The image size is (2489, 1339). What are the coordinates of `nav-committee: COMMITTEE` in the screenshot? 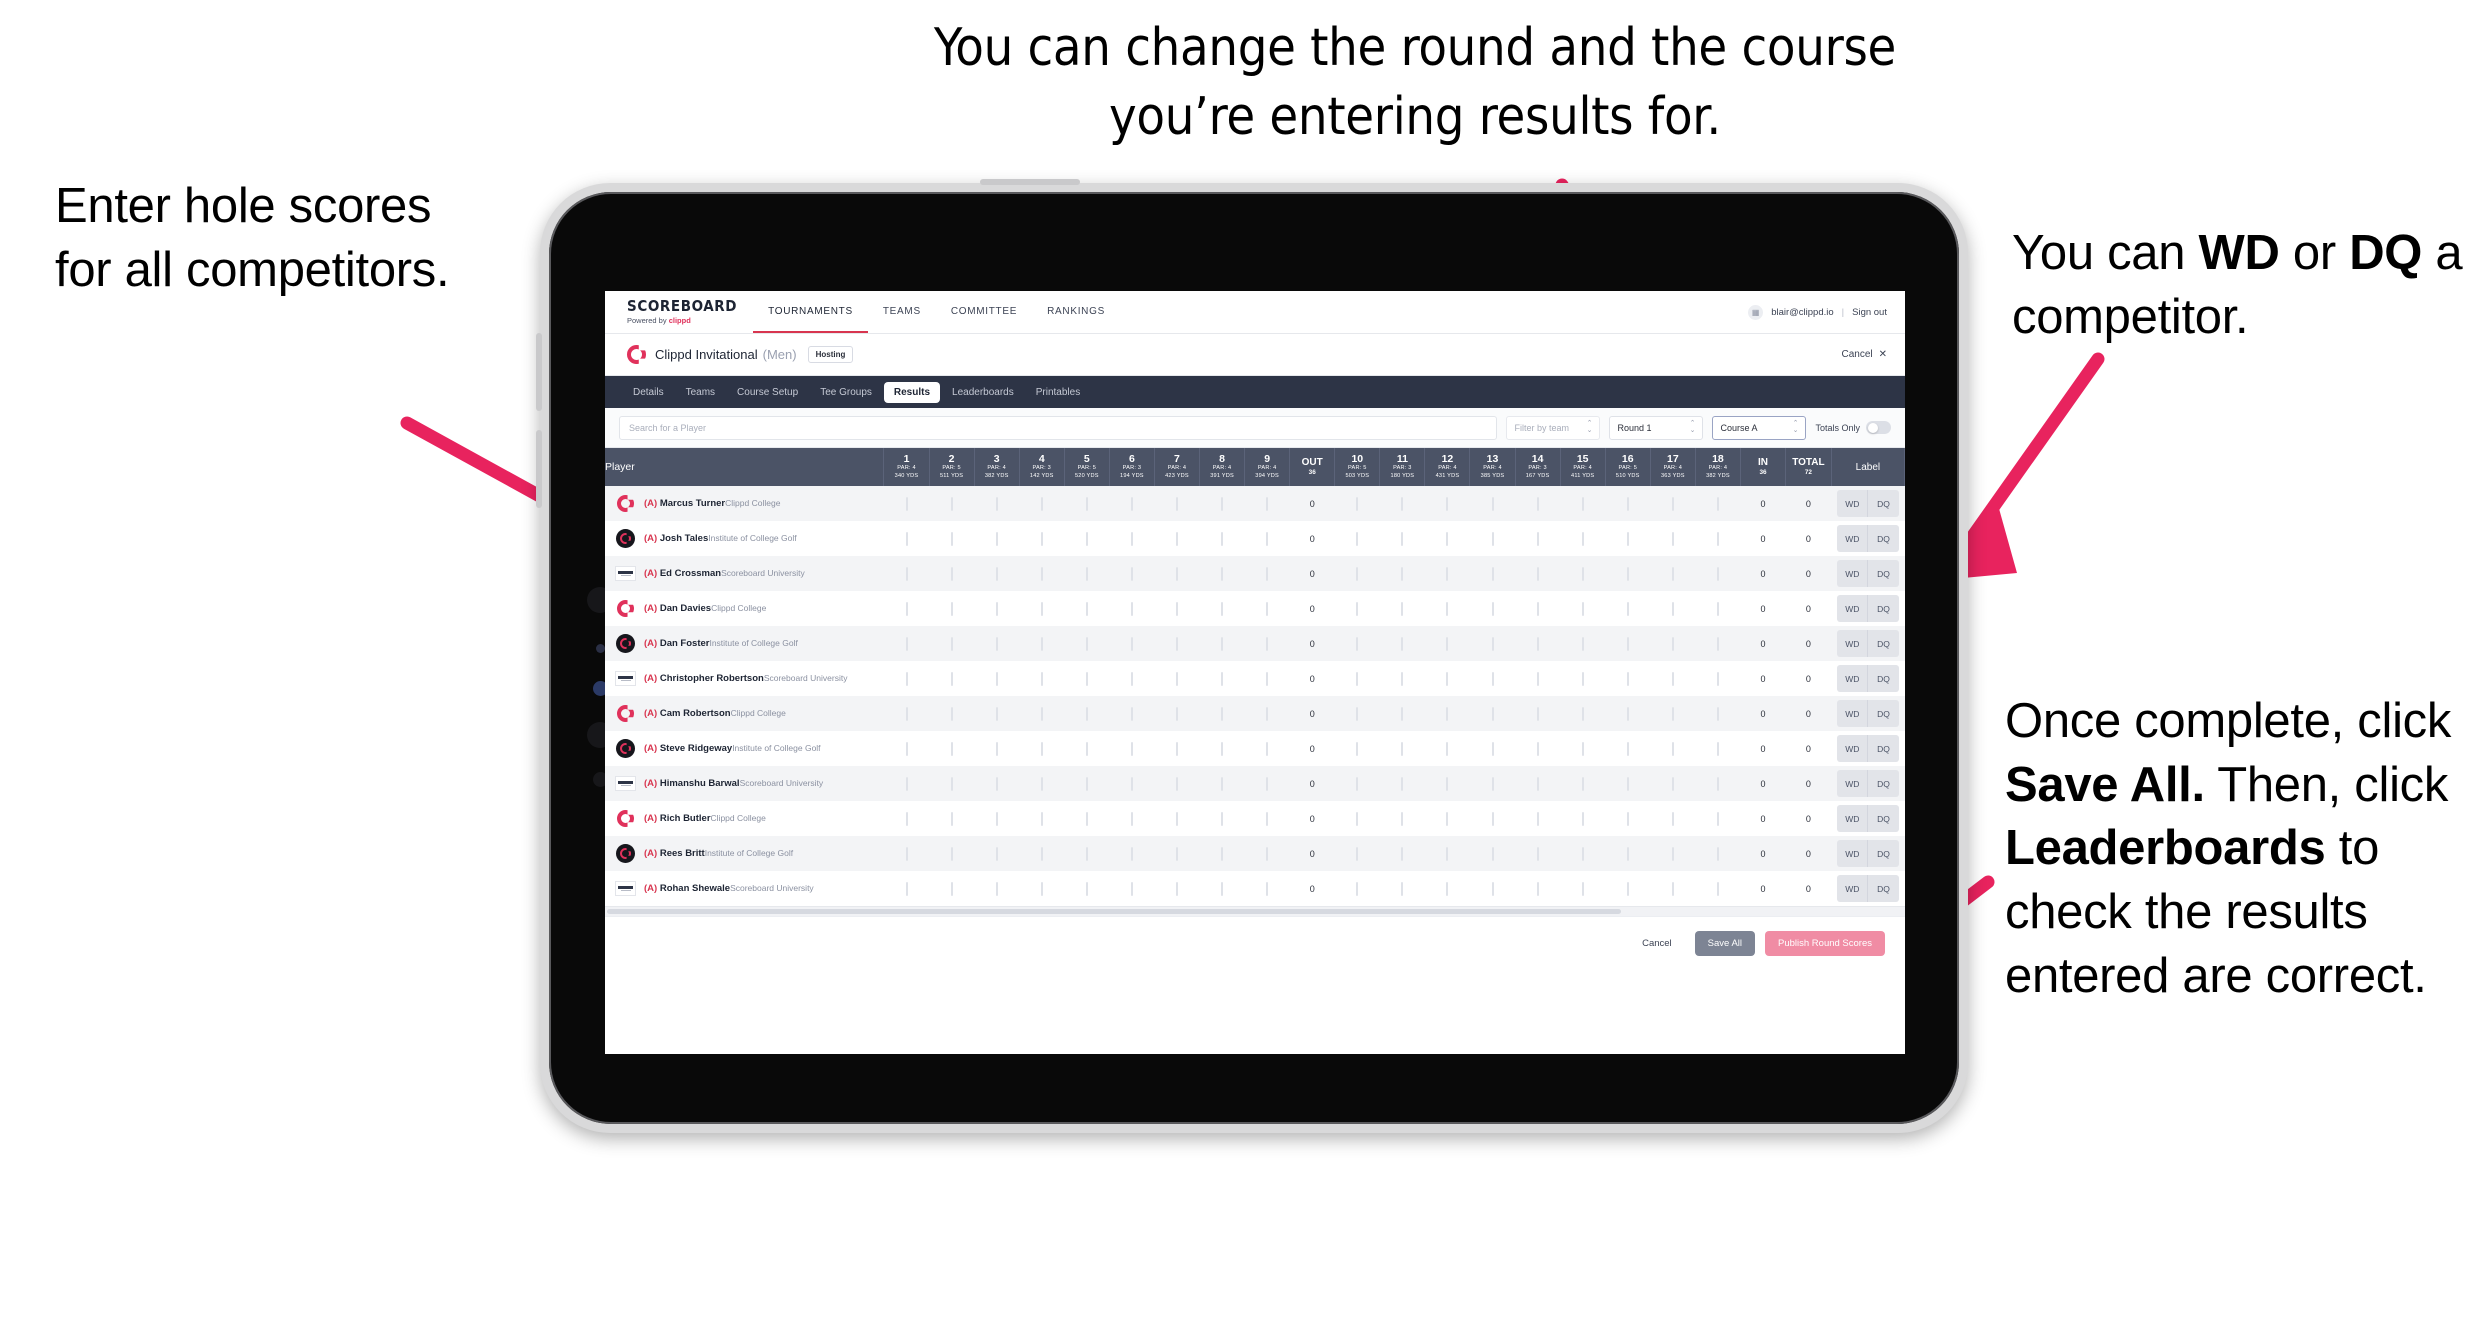 It's located at (984, 312).